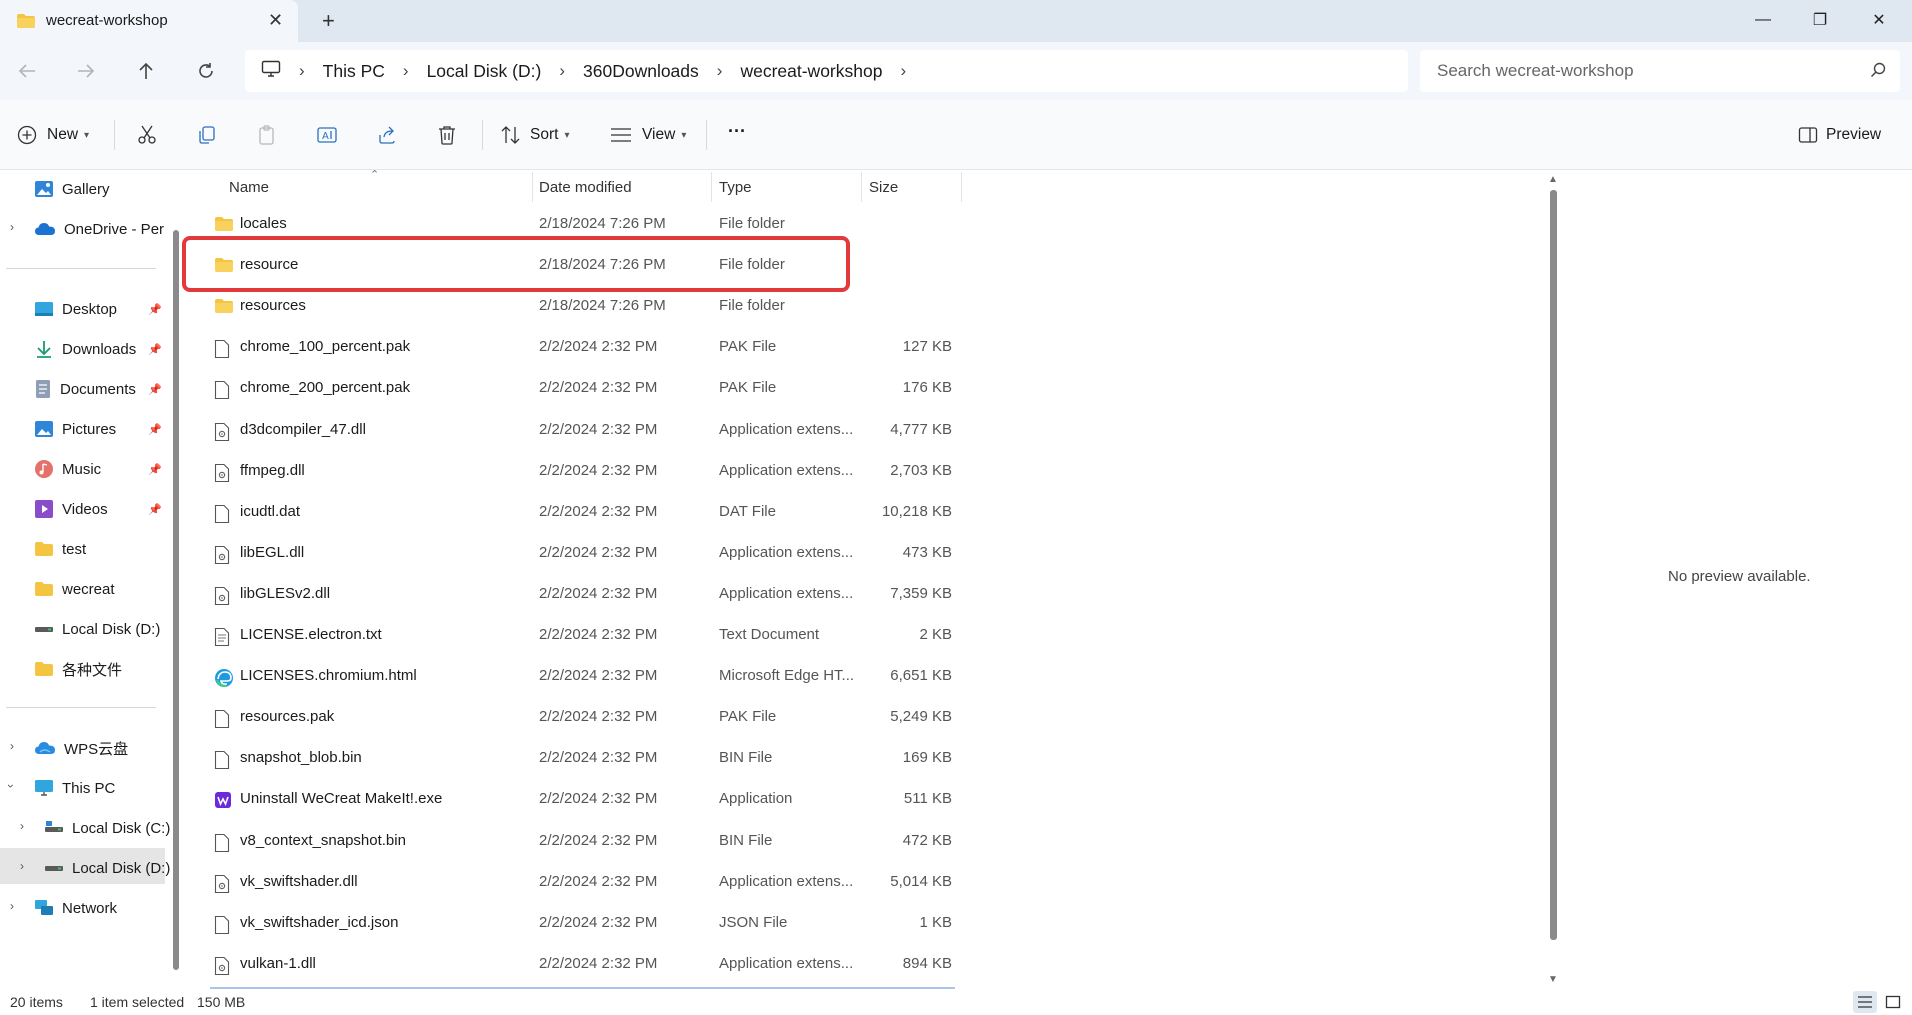  What do you see at coordinates (107, 828) in the screenshot?
I see `sidebar-item-local-disk-c: Local Disk (C:)` at bounding box center [107, 828].